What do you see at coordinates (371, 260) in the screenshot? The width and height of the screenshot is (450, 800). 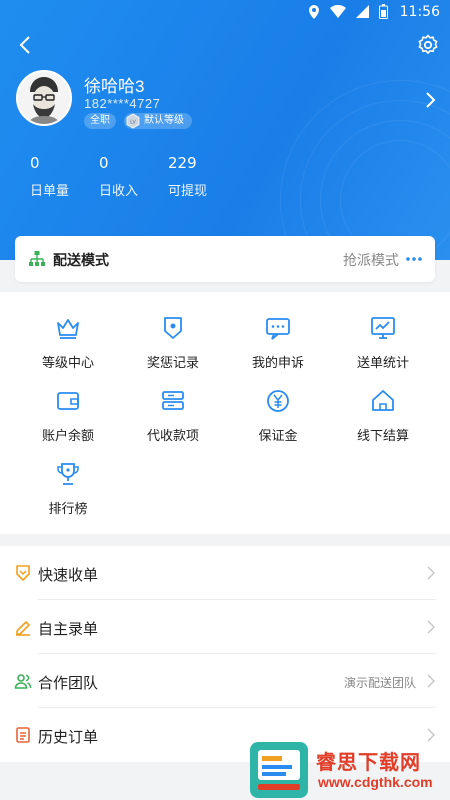 I see `delivery-mode-value: 抢派模式` at bounding box center [371, 260].